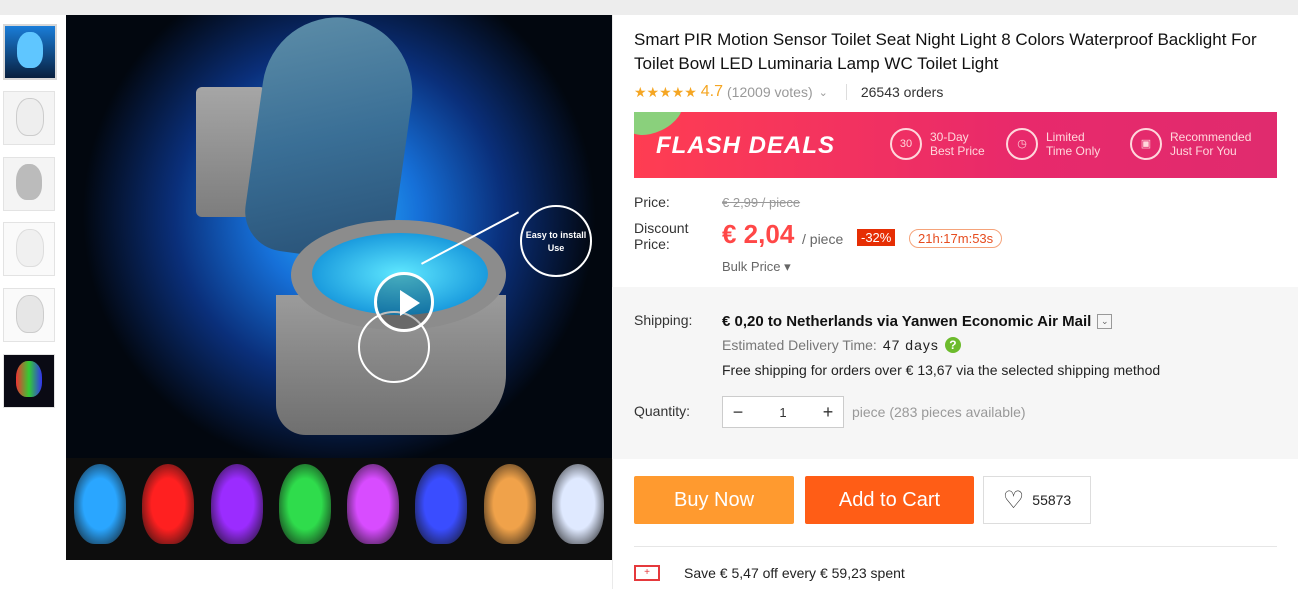  I want to click on original-price: € 2,99 / piece, so click(761, 202).